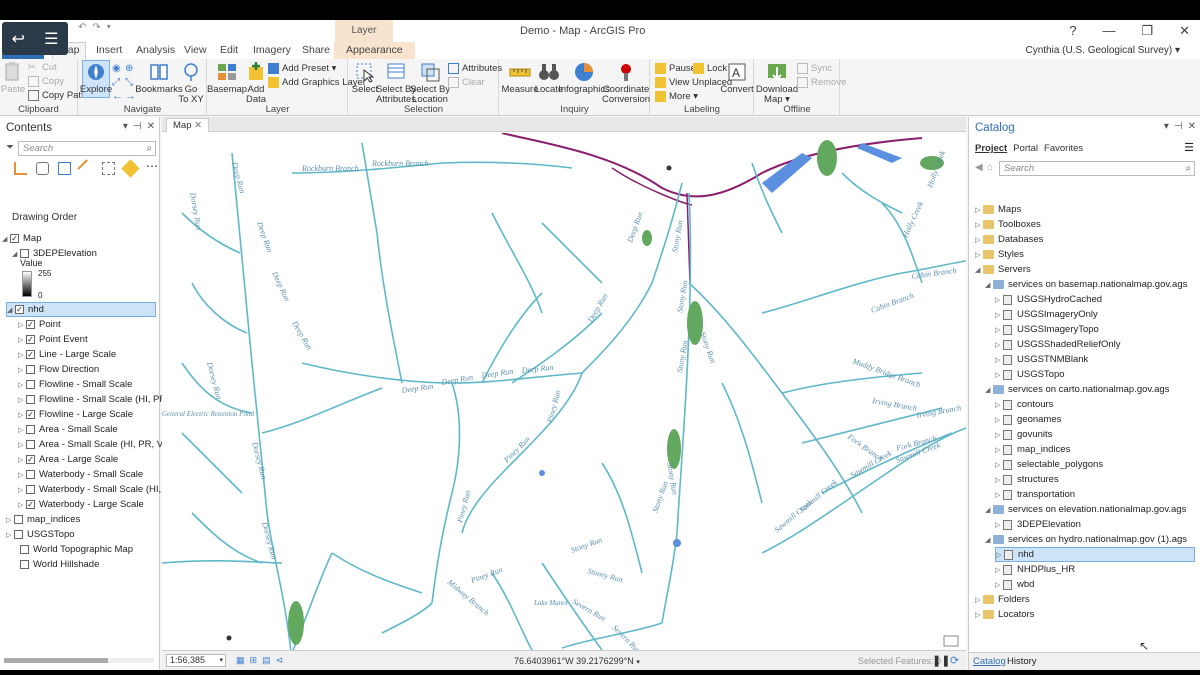  Describe the element at coordinates (87, 148) in the screenshot. I see `contents-search-input: Search ⌕` at that location.